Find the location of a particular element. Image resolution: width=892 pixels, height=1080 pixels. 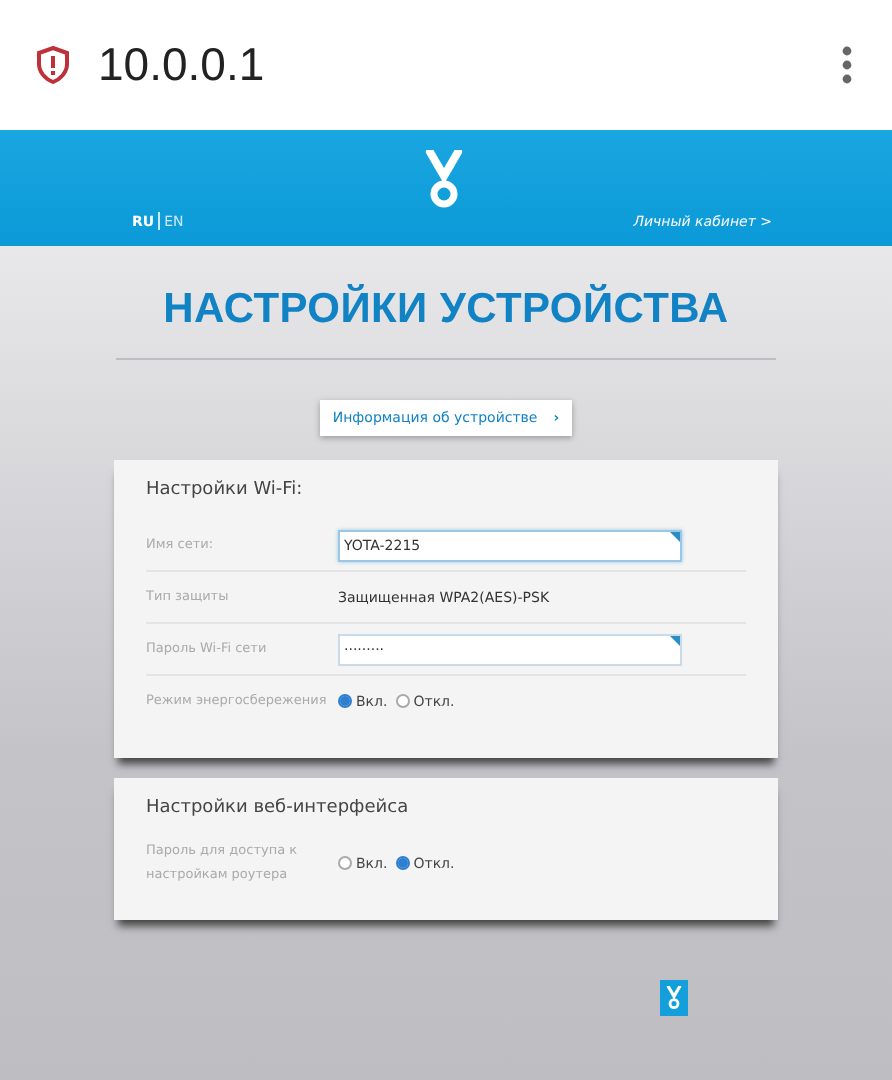

url-text: 10.0.0.1 is located at coordinates (470, 65).